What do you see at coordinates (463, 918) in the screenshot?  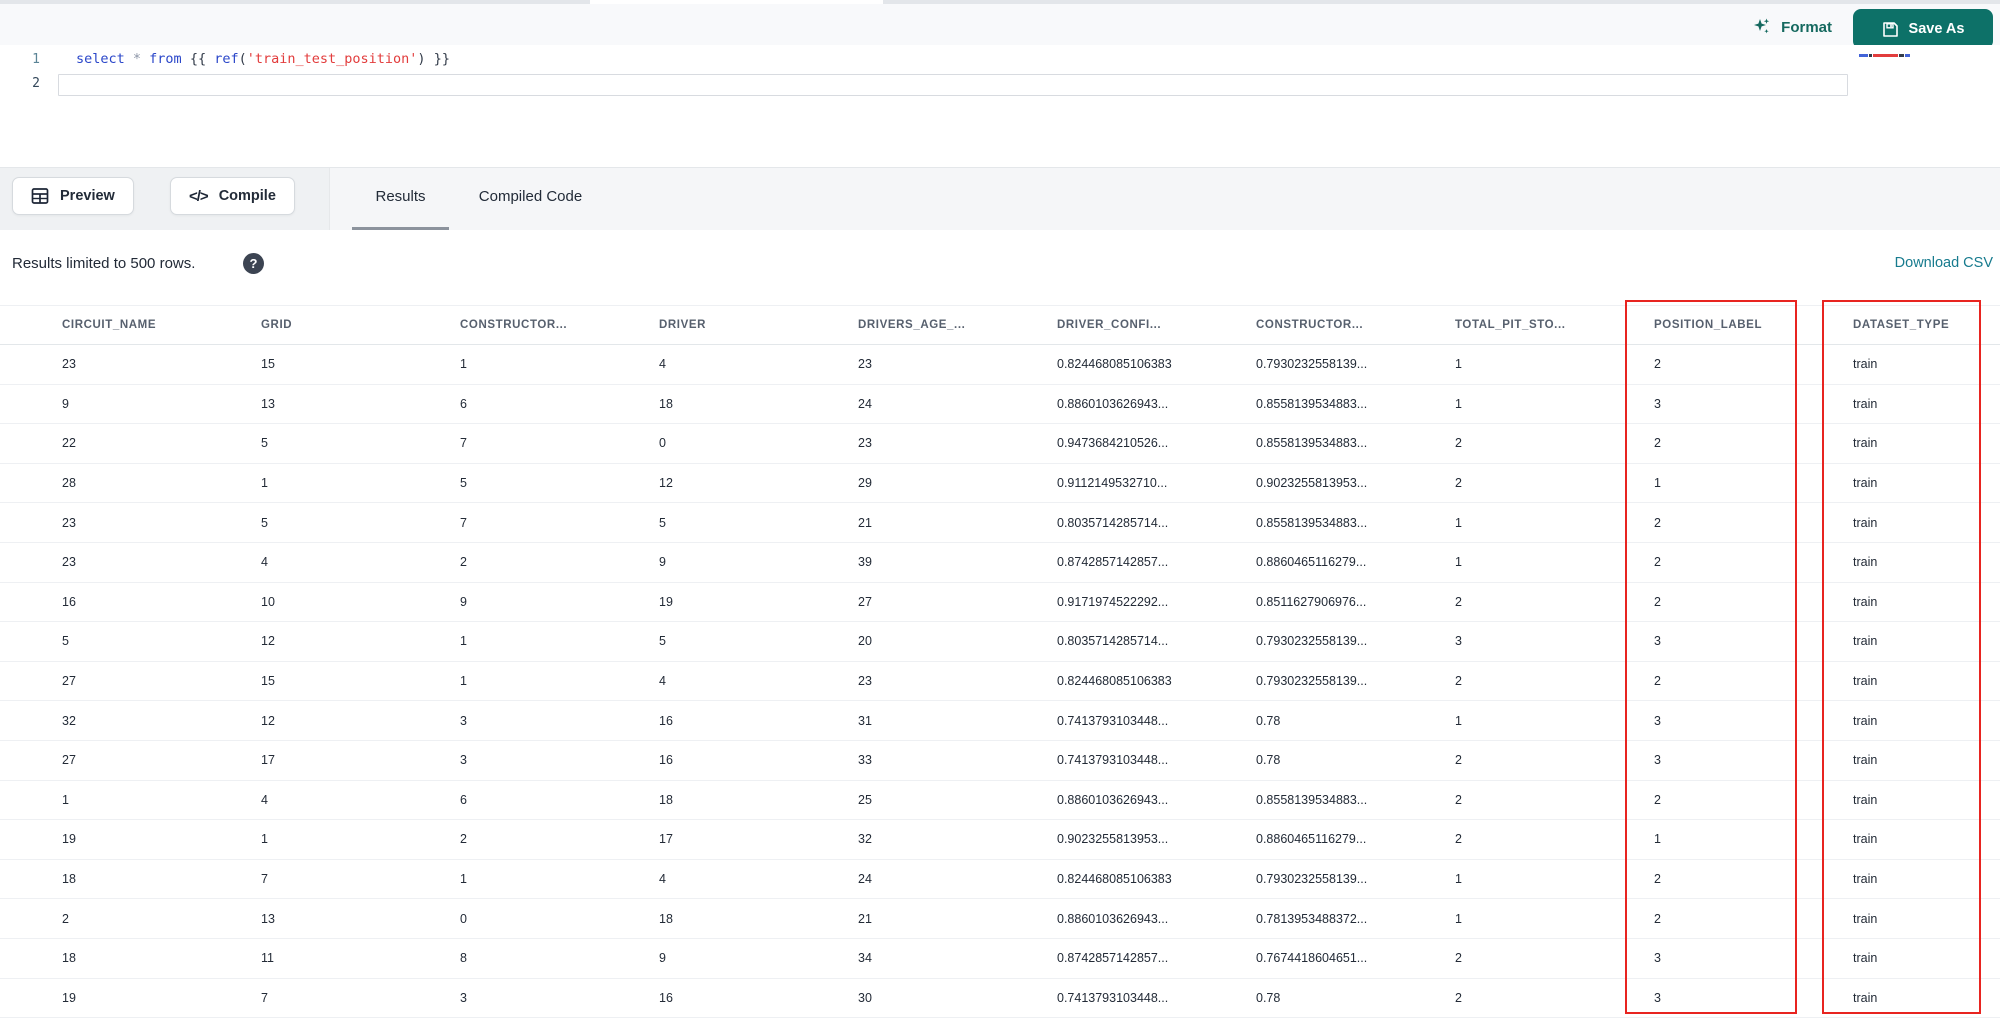 I see `table-cell: 0` at bounding box center [463, 918].